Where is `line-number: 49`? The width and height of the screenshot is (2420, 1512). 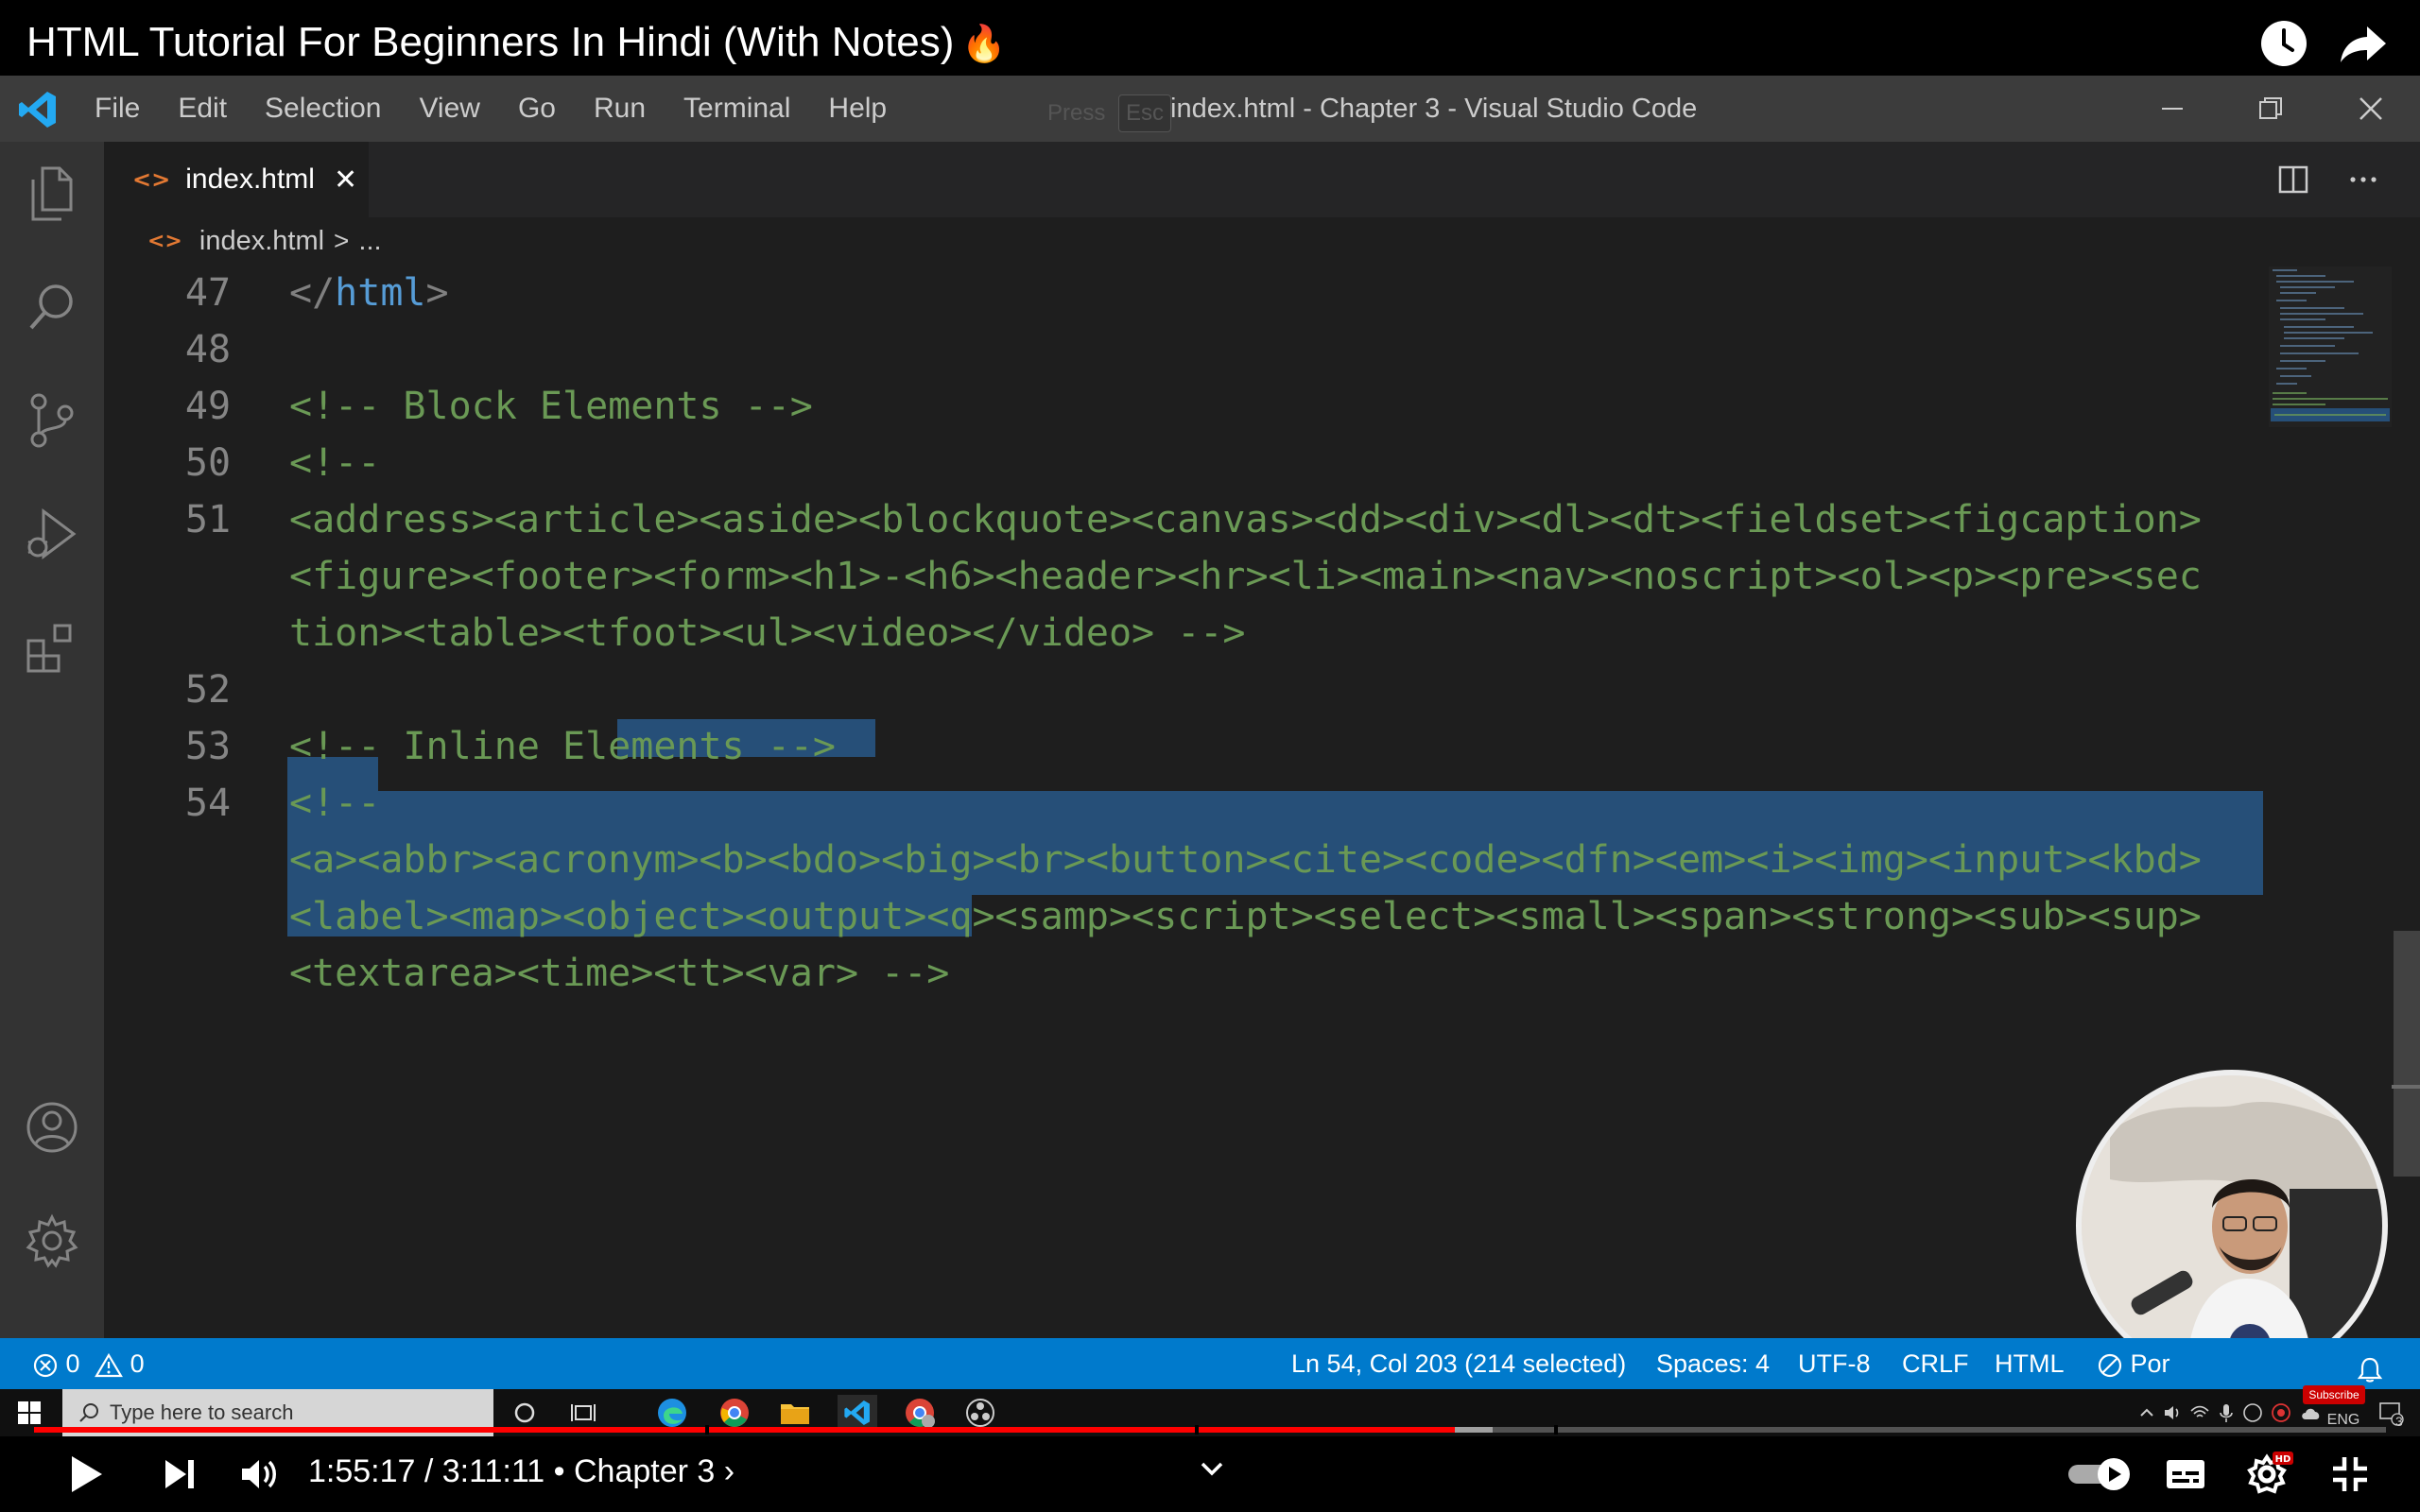 line-number: 49 is located at coordinates (208, 406).